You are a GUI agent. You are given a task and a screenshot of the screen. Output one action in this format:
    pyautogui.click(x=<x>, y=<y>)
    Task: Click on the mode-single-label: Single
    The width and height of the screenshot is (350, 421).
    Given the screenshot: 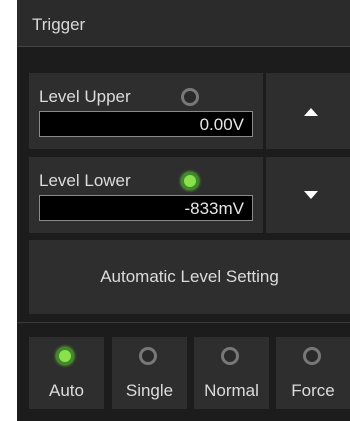 What is the action you would take?
    pyautogui.click(x=149, y=390)
    